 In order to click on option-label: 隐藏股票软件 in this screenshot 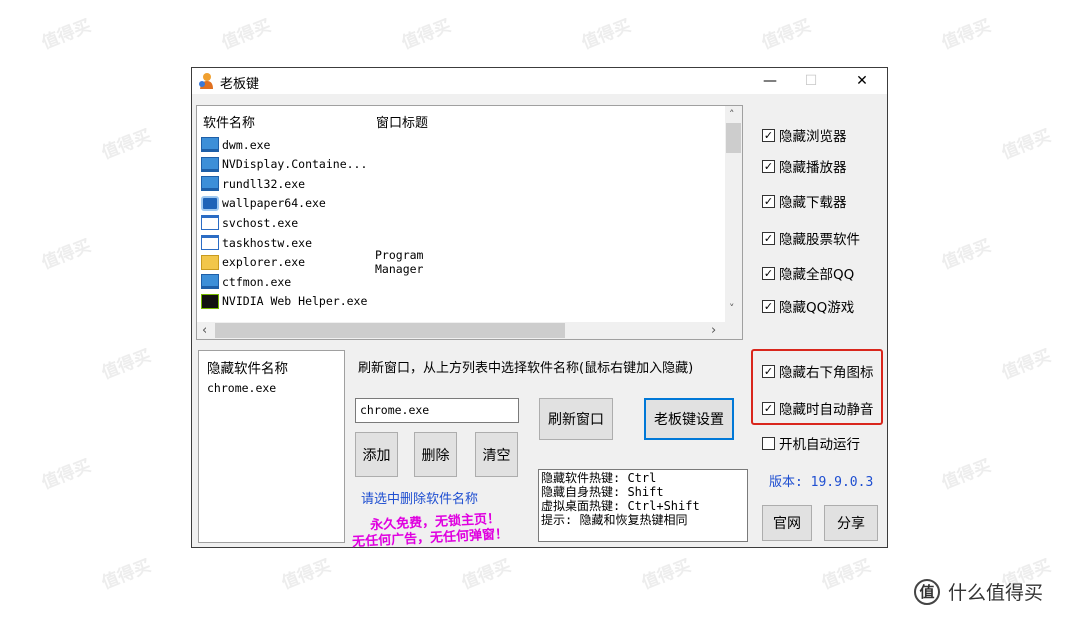, I will do `click(819, 240)`.